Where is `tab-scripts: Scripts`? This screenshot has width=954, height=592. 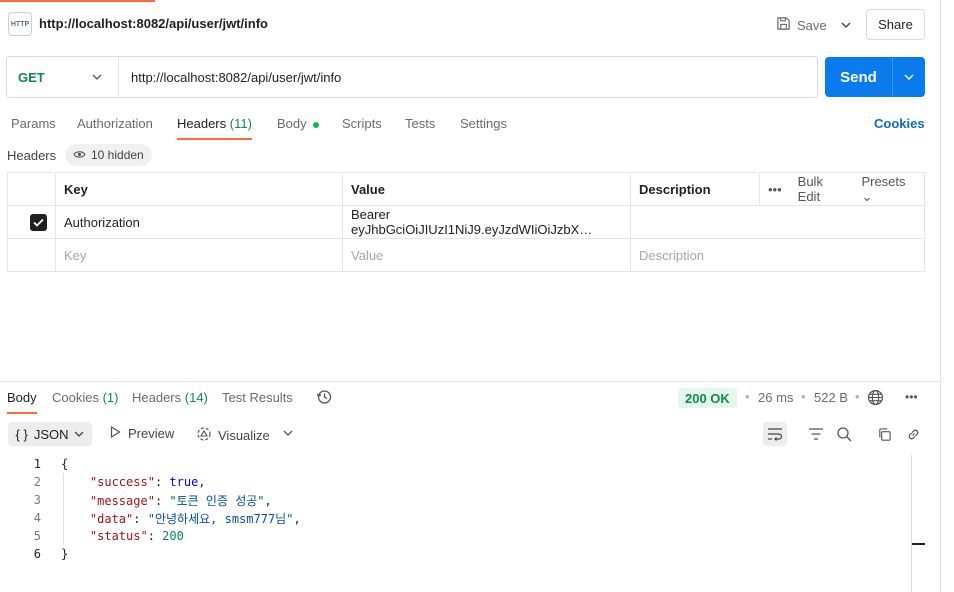
tab-scripts: Scripts is located at coordinates (362, 123).